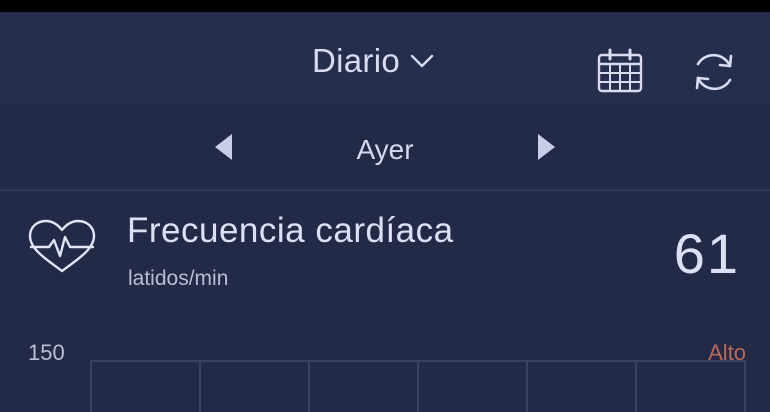  Describe the element at coordinates (422, 61) in the screenshot. I see `chevron-down-icon` at that location.